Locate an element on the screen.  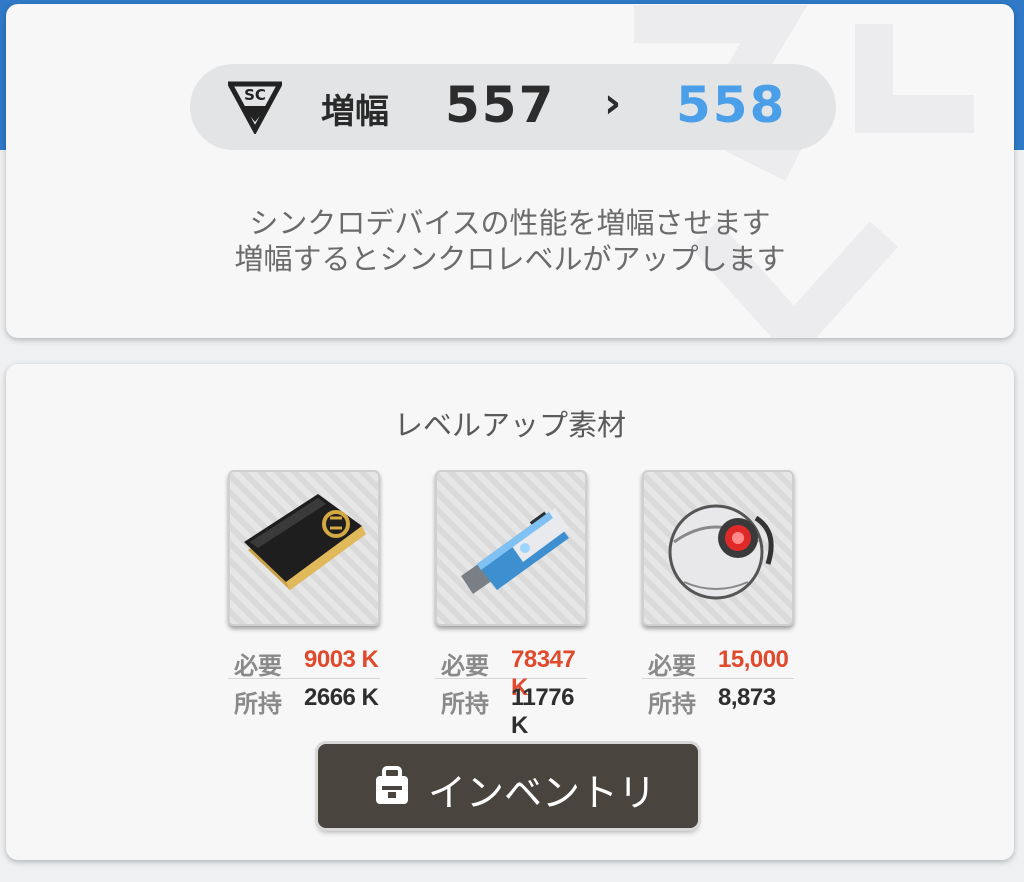
level-change-pill: SC 増幅 557 › 558 is located at coordinates (513, 107).